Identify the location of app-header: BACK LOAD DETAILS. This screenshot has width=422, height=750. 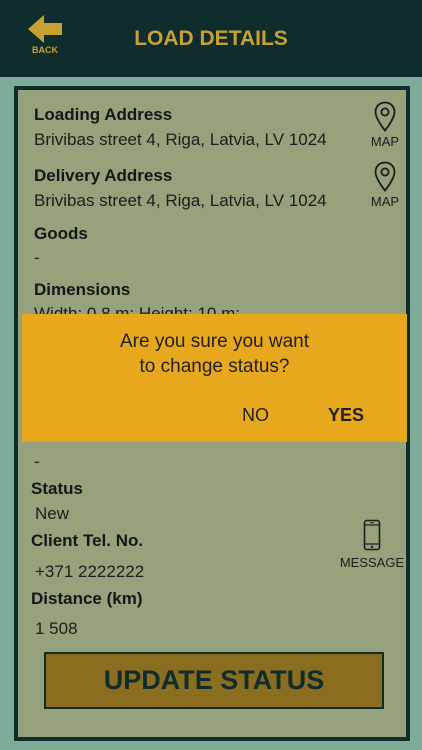
(211, 38).